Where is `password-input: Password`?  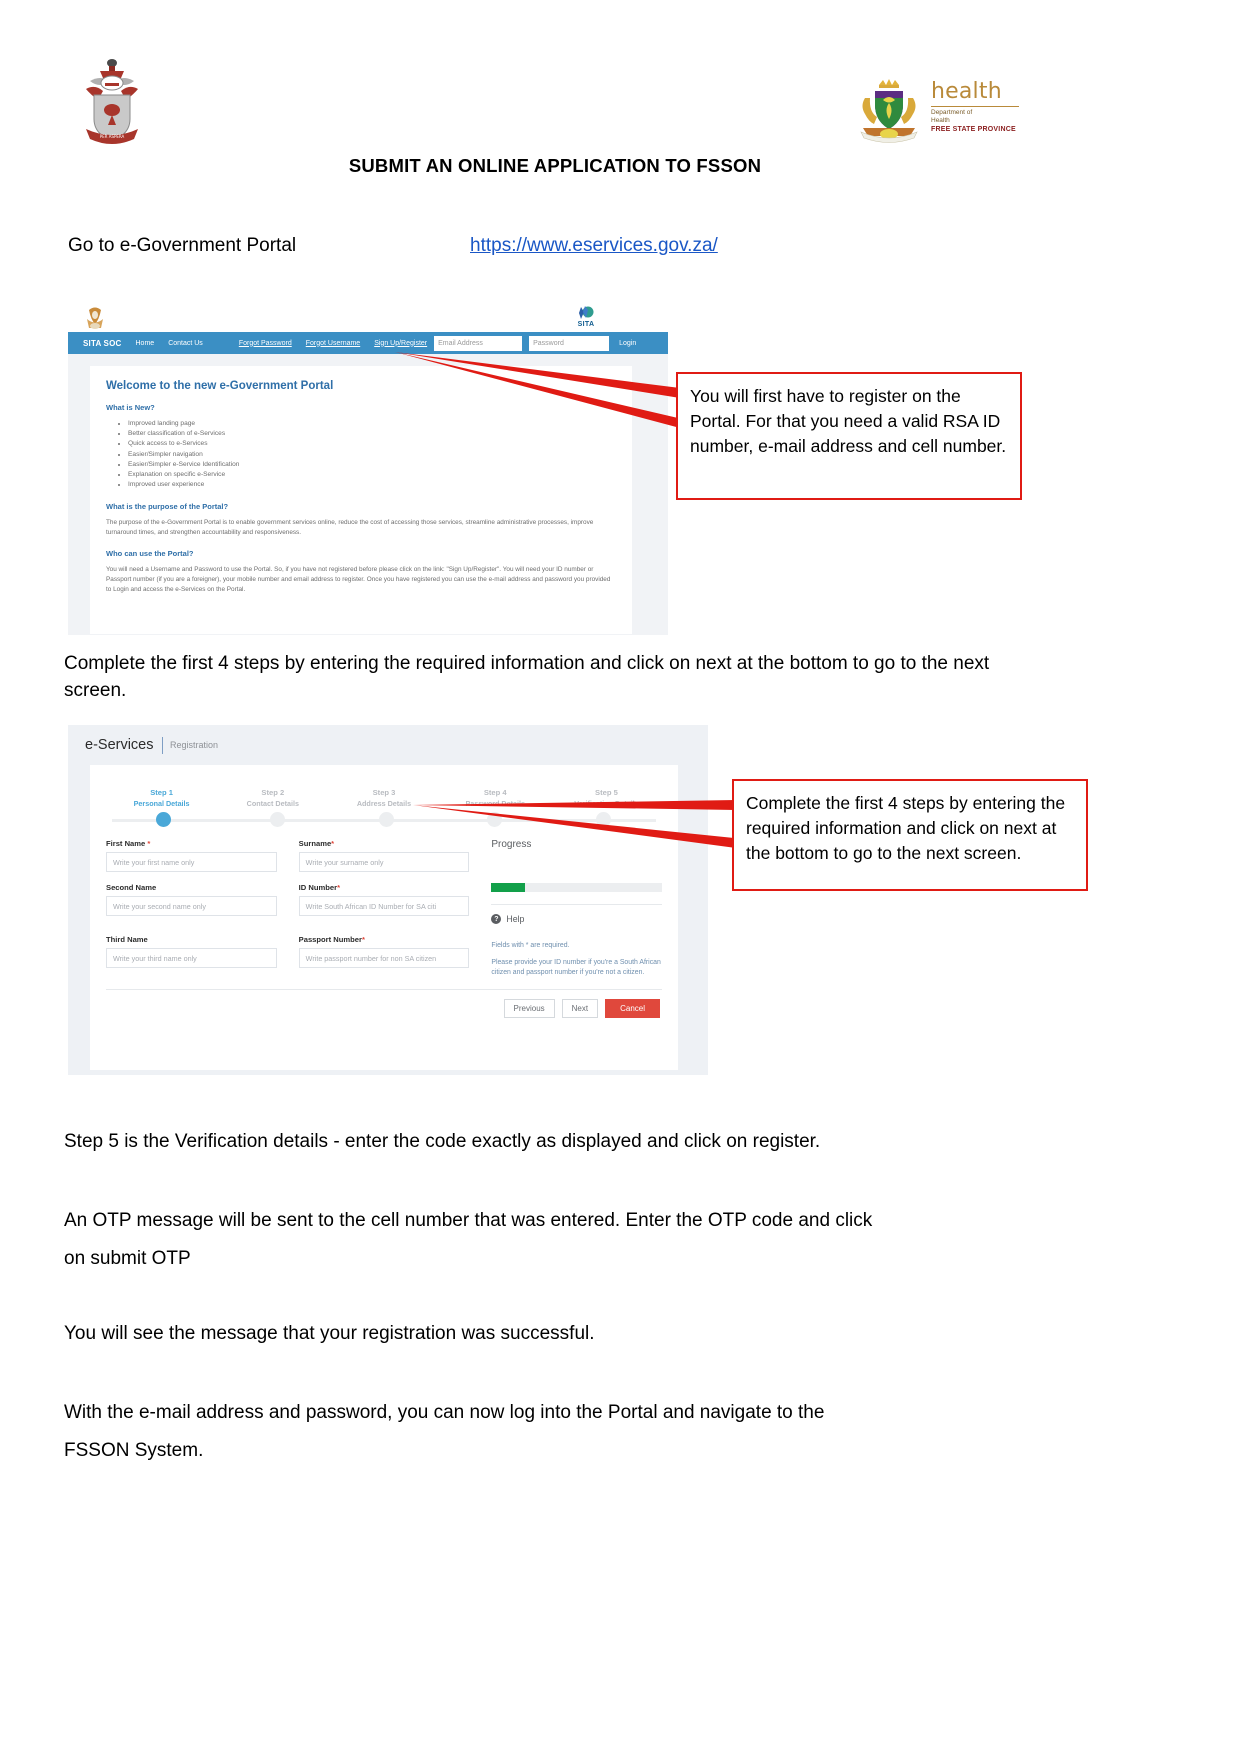 password-input: Password is located at coordinates (569, 343).